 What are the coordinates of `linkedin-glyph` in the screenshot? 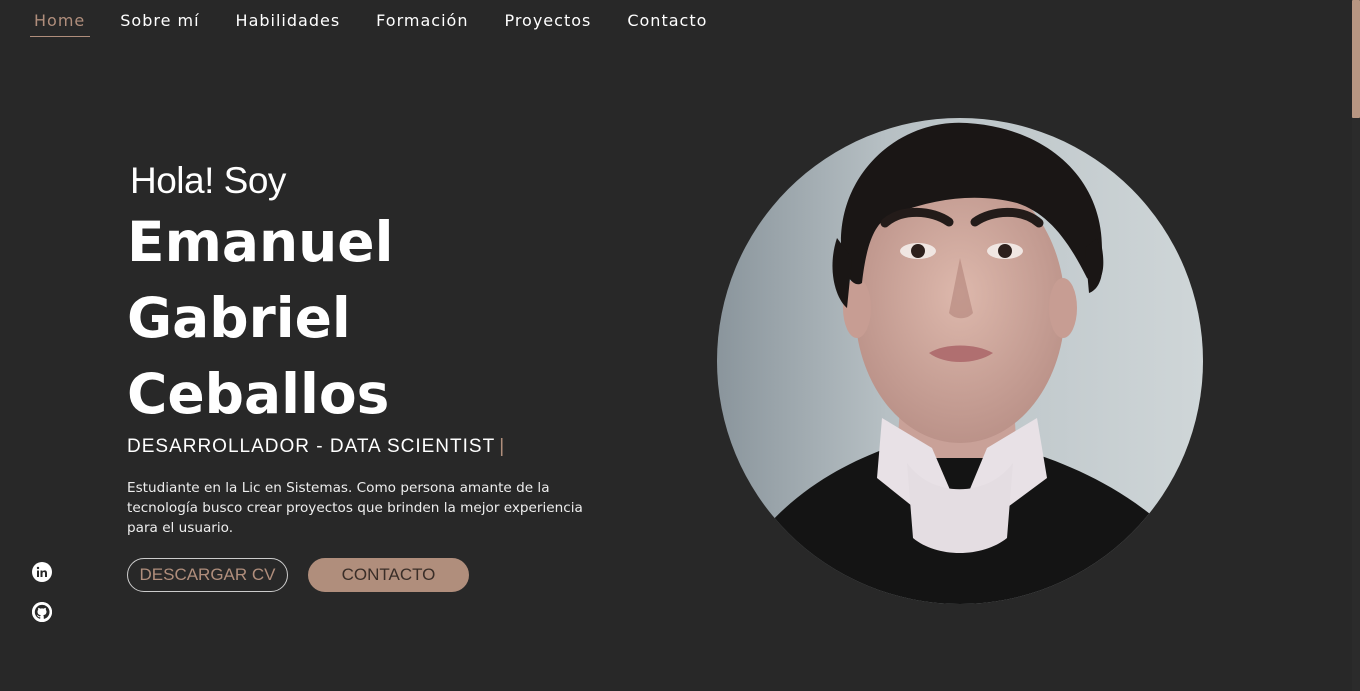 It's located at (41, 571).